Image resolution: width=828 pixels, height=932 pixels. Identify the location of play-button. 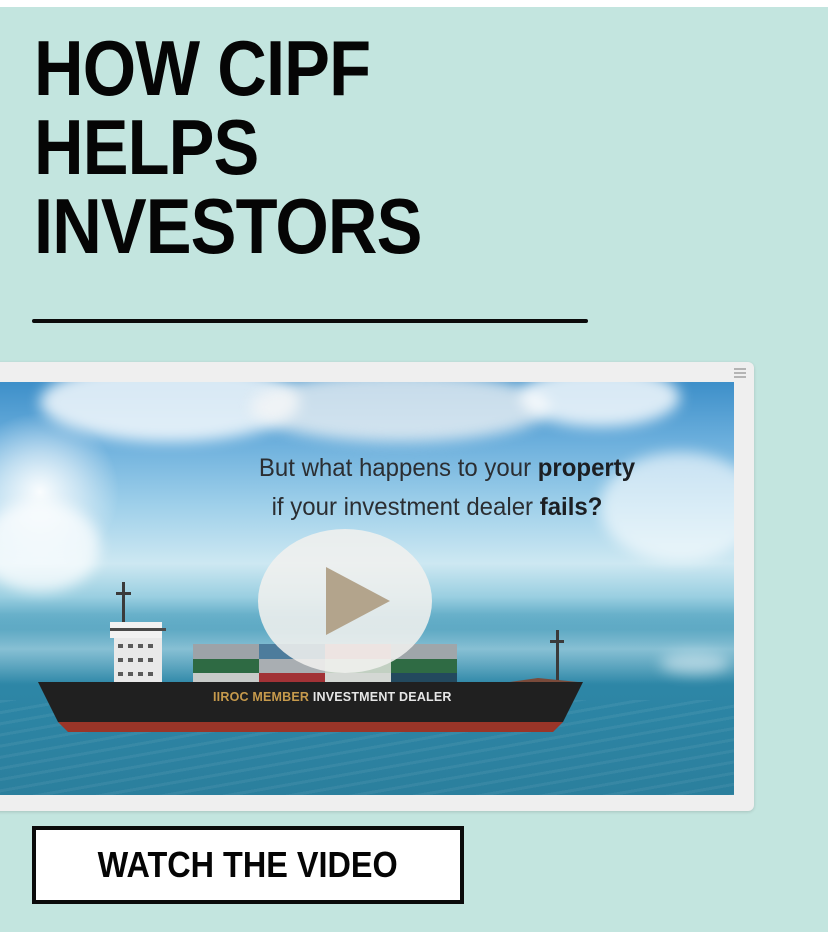
(345, 601).